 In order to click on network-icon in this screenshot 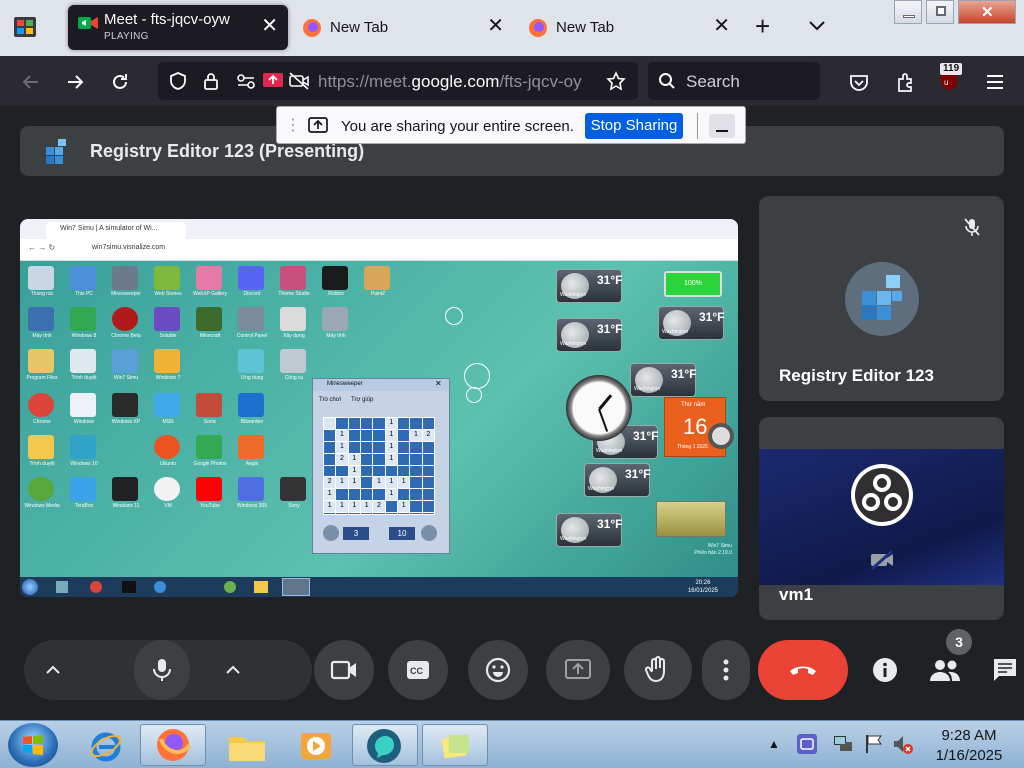, I will do `click(843, 744)`.